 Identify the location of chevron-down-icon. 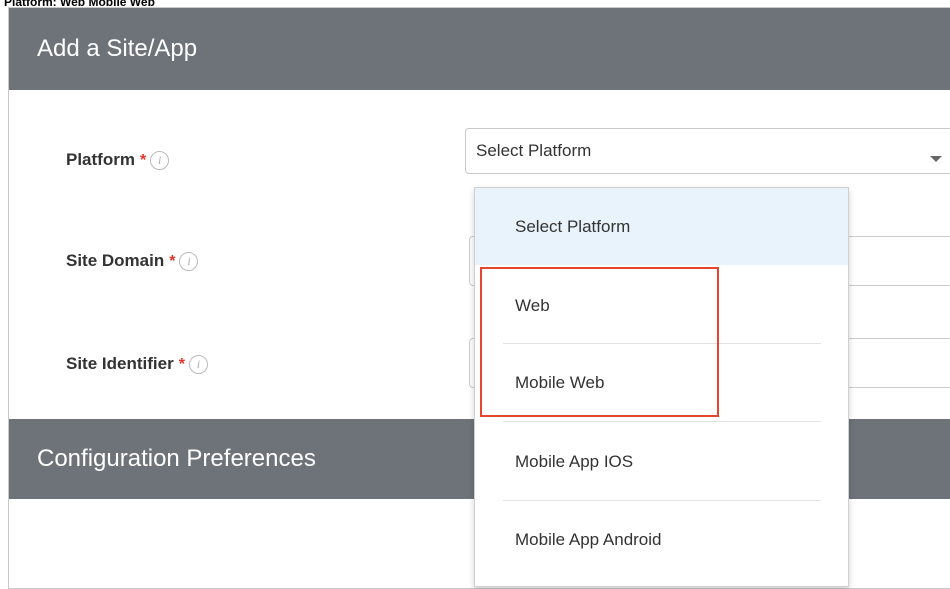
(936, 159).